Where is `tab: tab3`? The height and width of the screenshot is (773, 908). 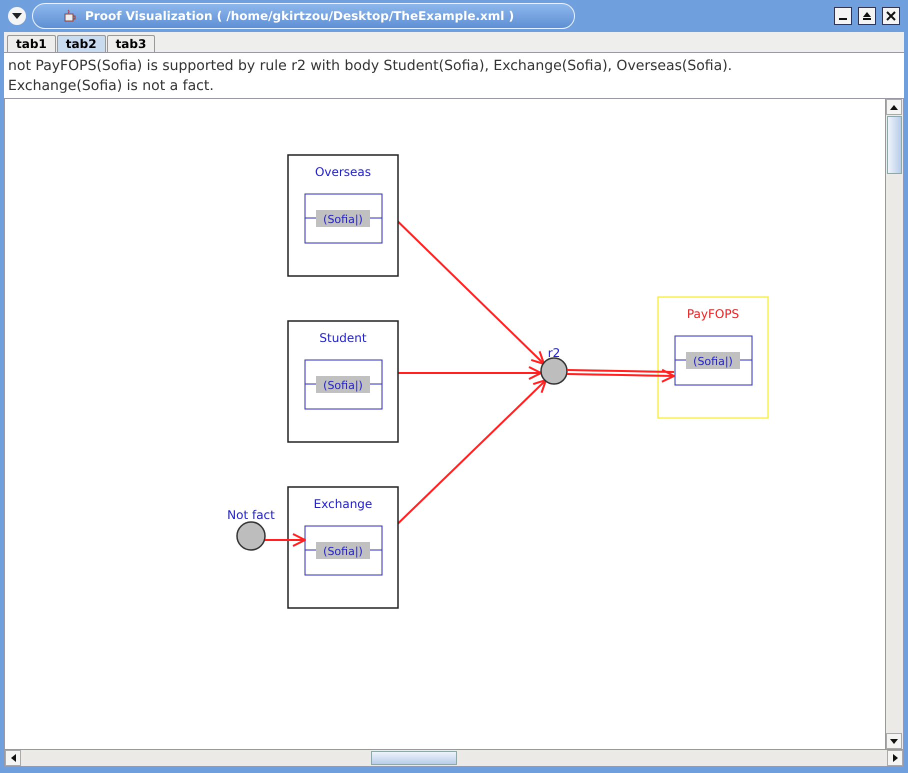 tab: tab3 is located at coordinates (131, 43).